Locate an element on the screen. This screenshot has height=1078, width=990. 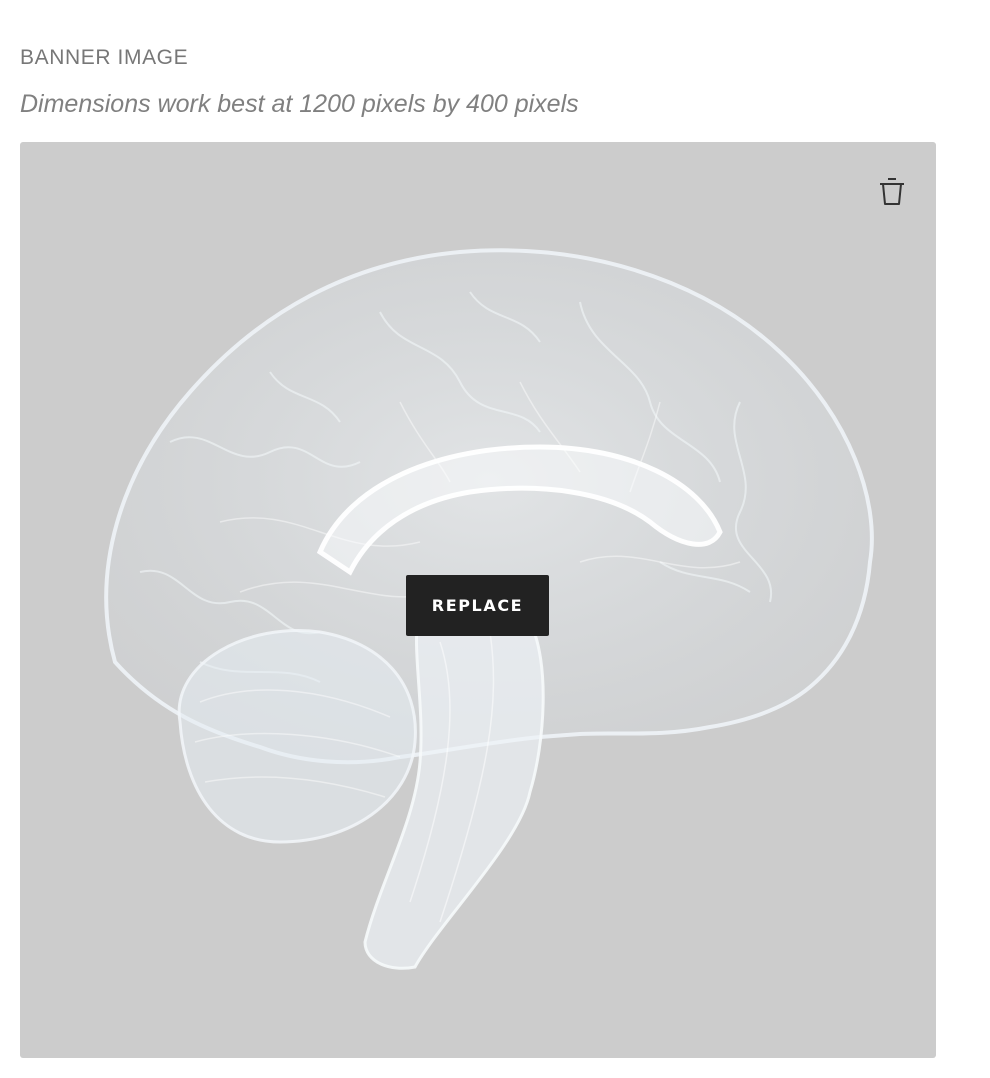
delete-image-button is located at coordinates (892, 191).